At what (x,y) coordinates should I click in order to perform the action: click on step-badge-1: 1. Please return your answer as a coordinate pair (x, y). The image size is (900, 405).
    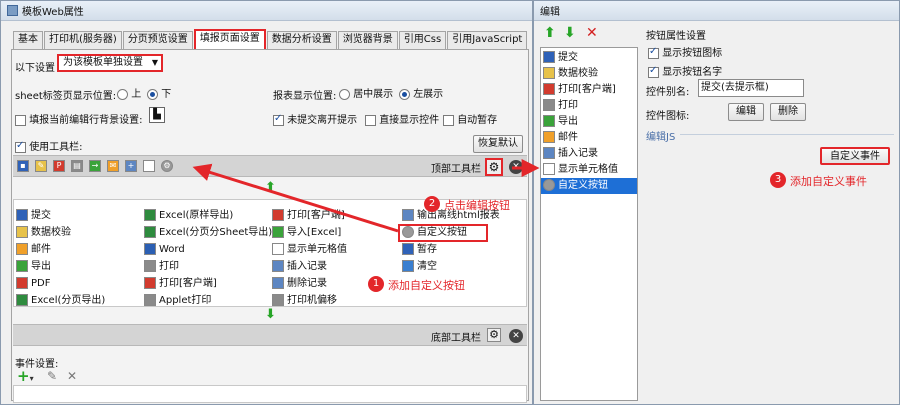
    Looking at the image, I should click on (376, 284).